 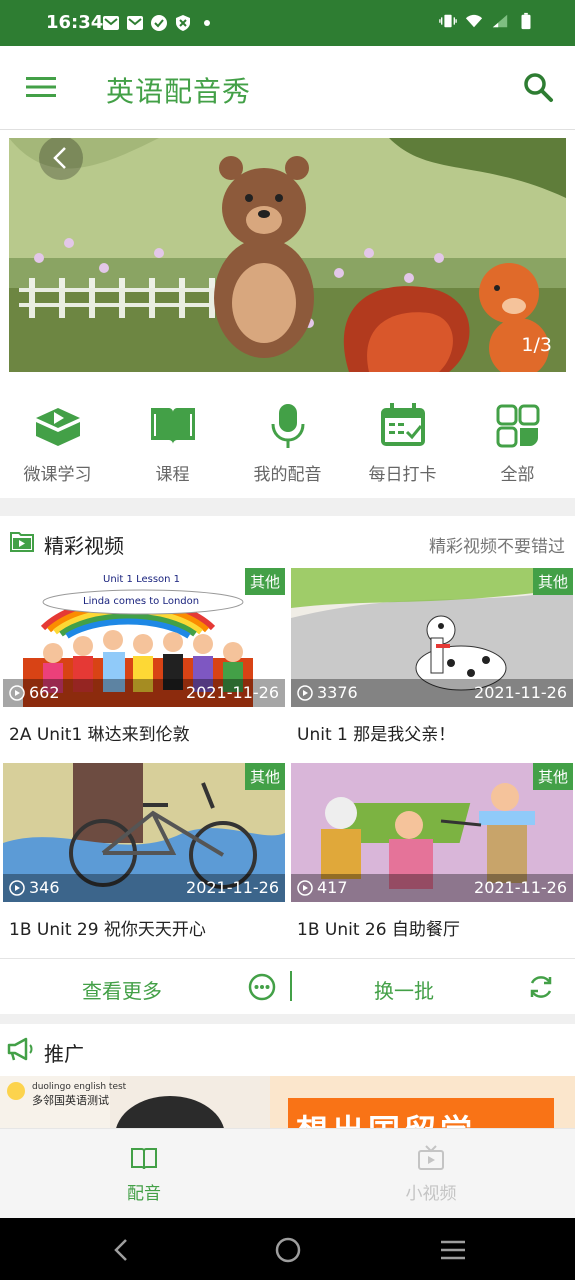 What do you see at coordinates (431, 1157) in the screenshot?
I see `tv-play-icon` at bounding box center [431, 1157].